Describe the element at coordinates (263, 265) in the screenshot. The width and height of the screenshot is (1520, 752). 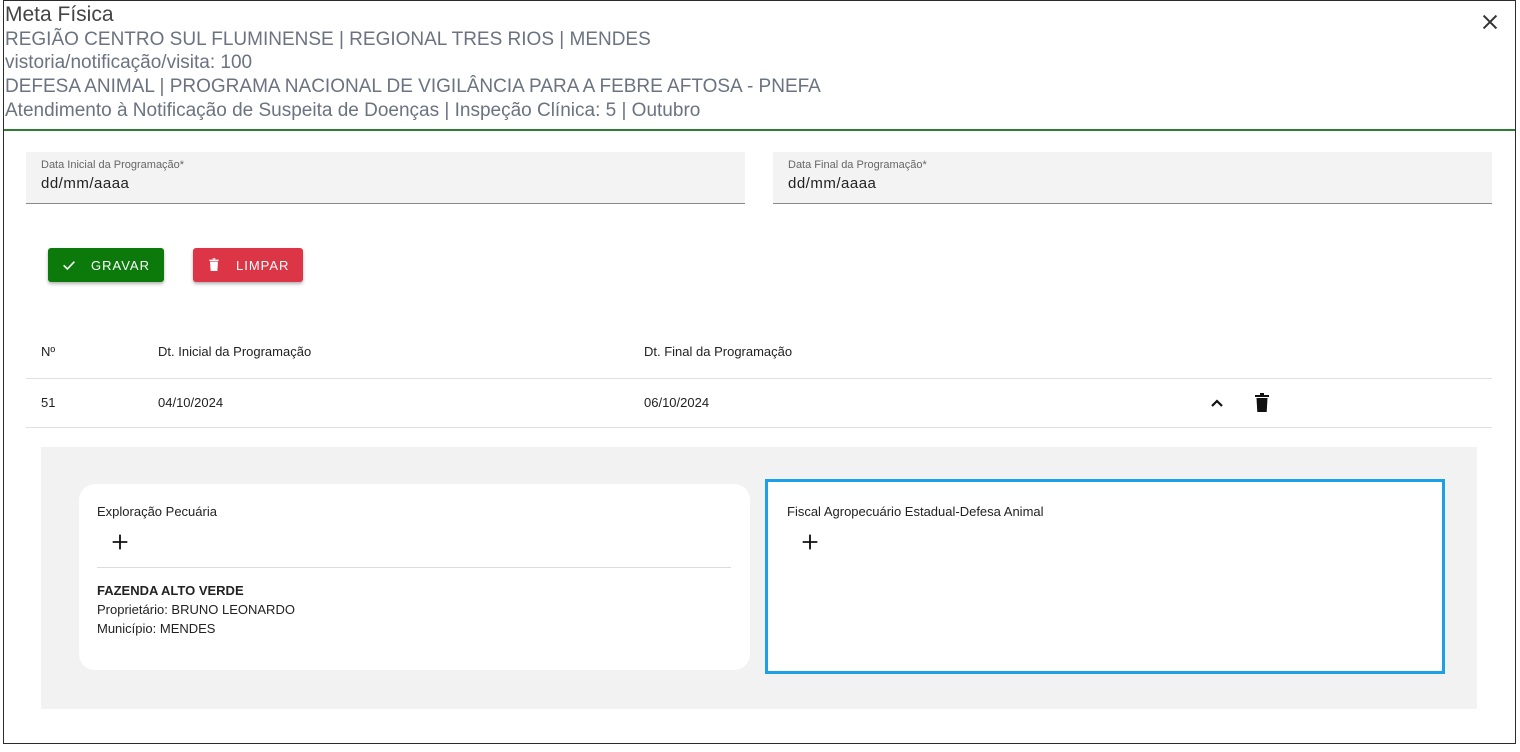
I see `clear-button-label: LIMPAR` at that location.